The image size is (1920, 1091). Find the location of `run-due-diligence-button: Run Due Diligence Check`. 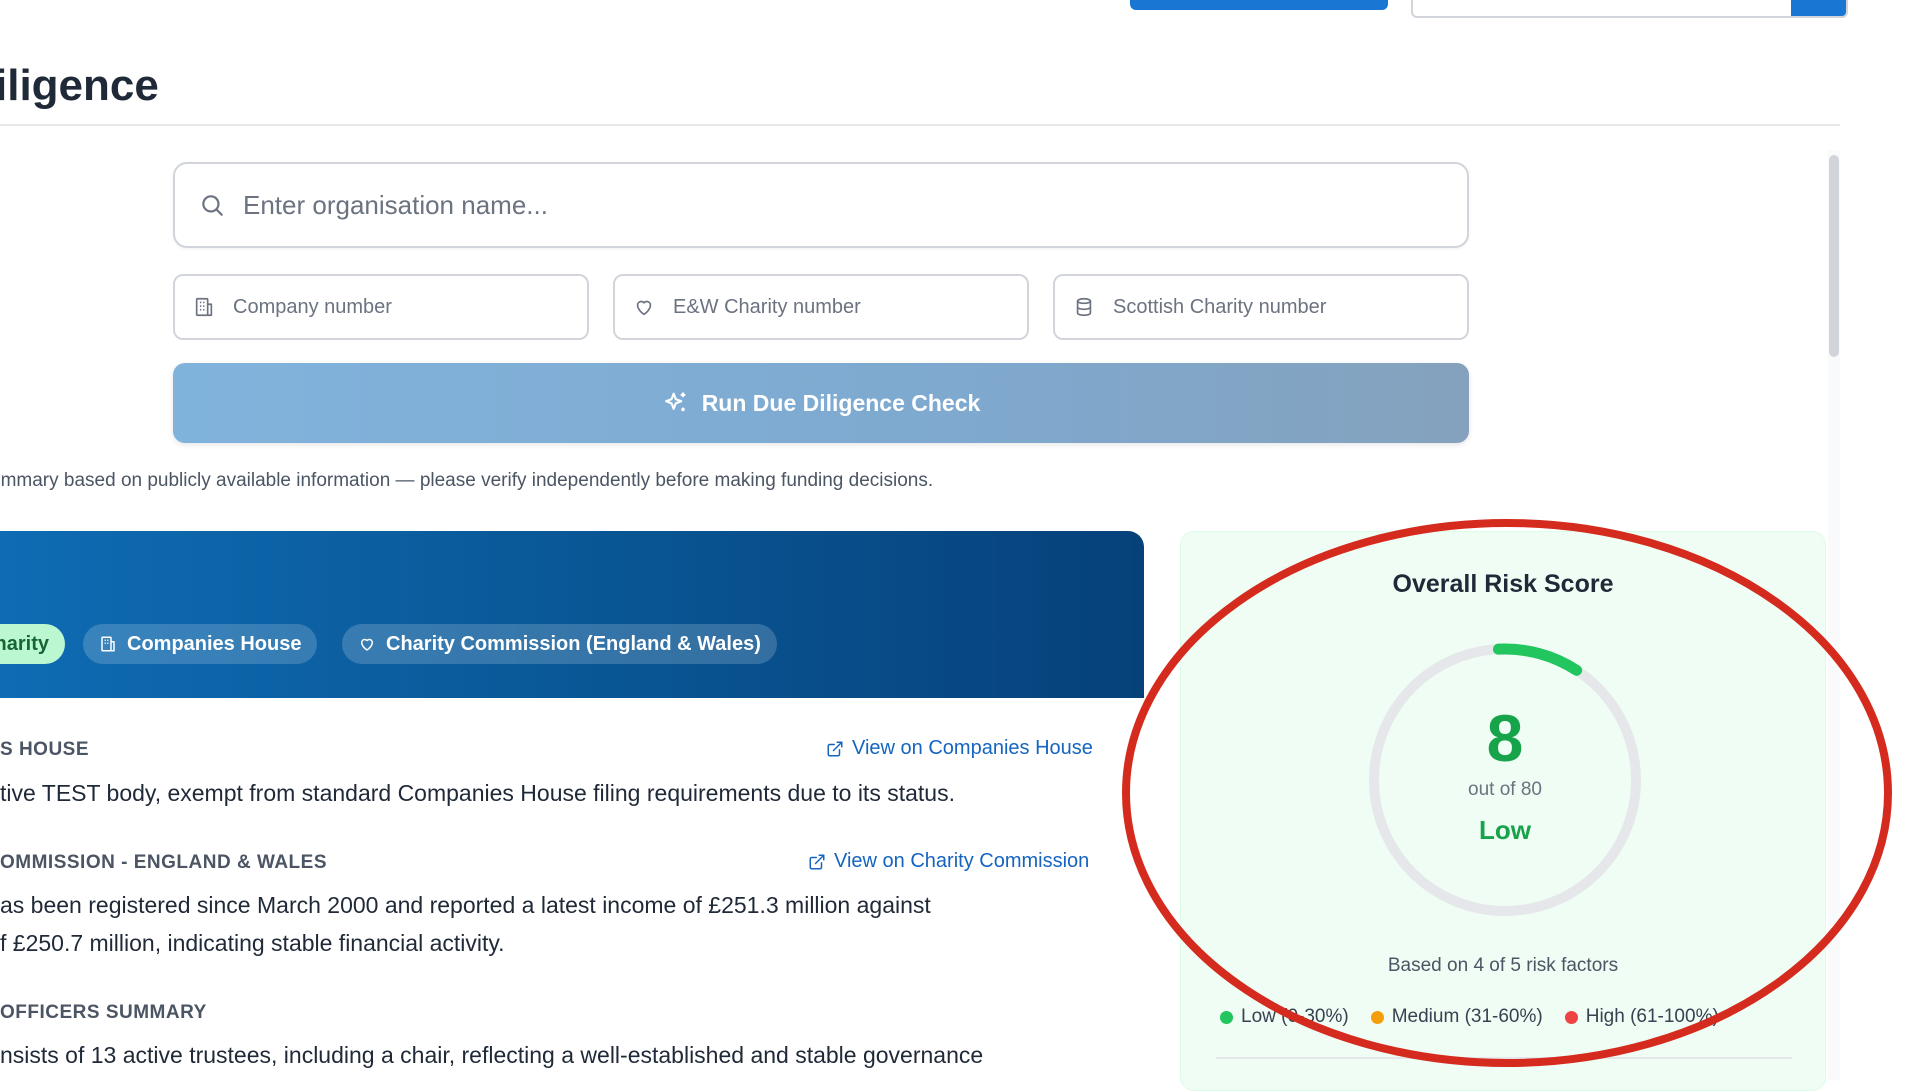

run-due-diligence-button: Run Due Diligence Check is located at coordinates (821, 403).